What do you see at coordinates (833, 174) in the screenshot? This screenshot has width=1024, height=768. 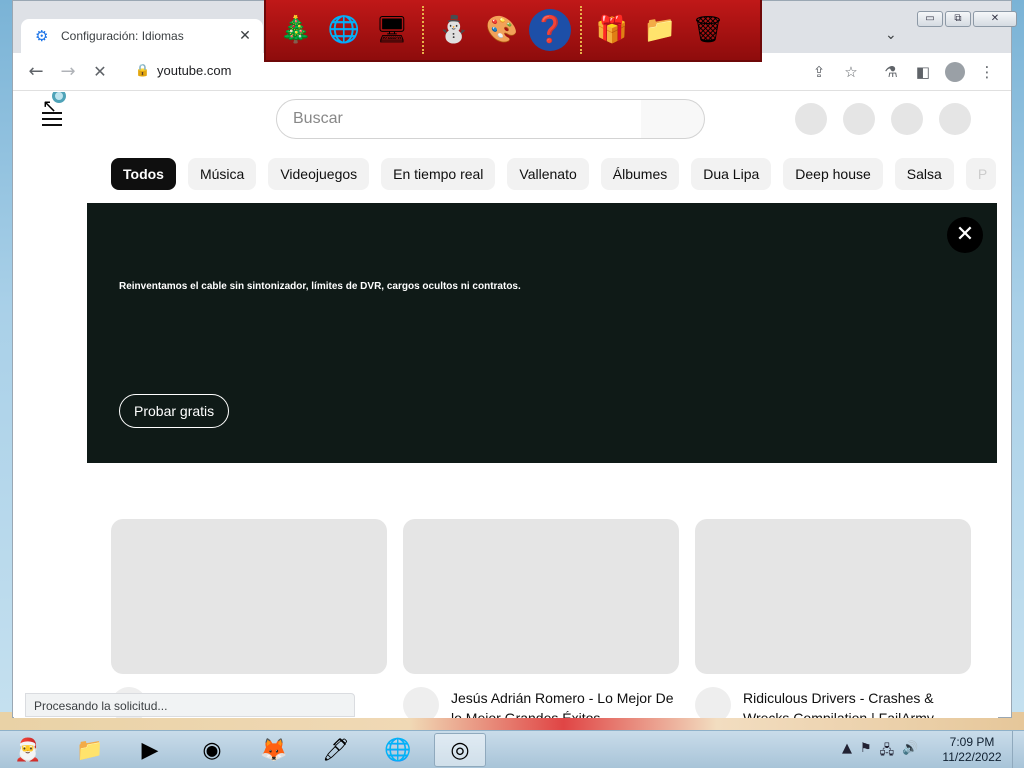 I see `chip-deep-house: Deep house` at bounding box center [833, 174].